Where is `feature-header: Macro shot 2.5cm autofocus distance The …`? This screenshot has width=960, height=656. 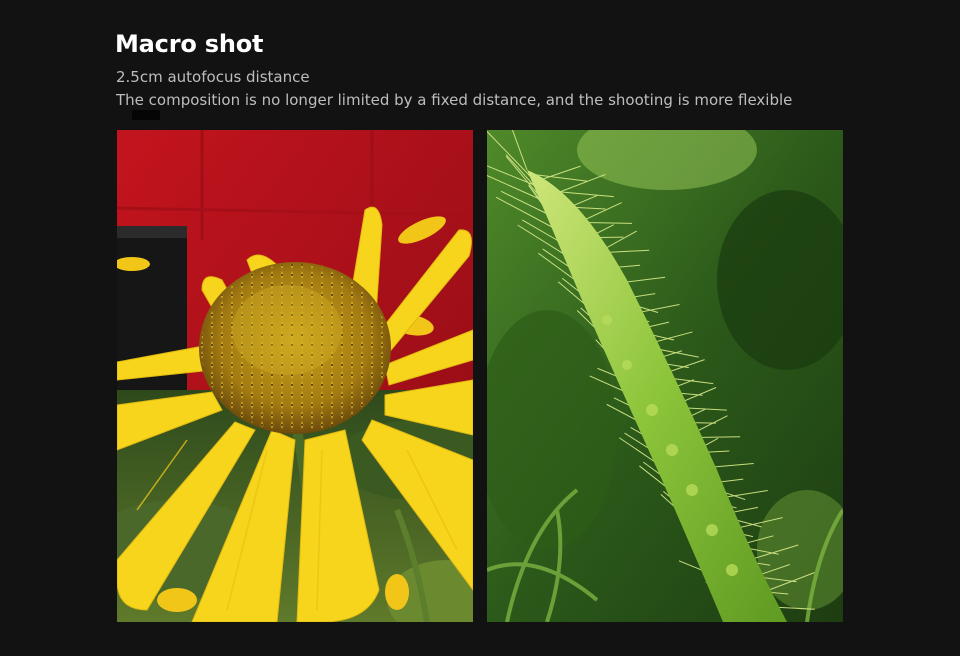
feature-header: Macro shot 2.5cm autofocus distance The … is located at coordinates (515, 70).